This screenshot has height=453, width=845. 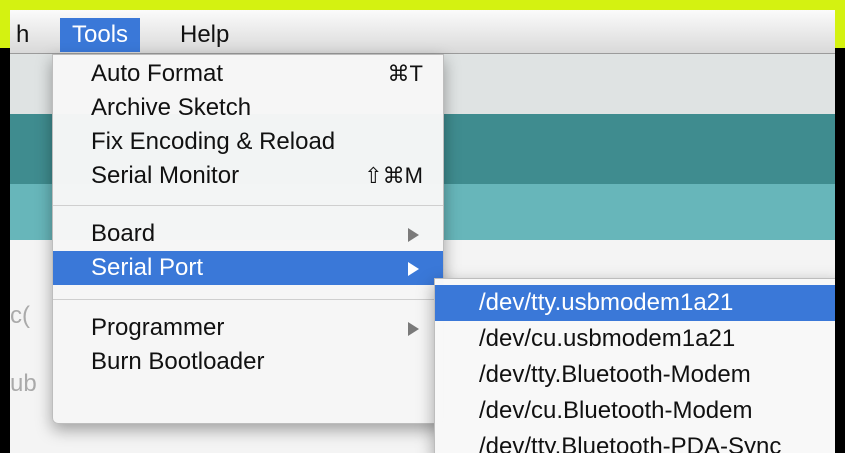 I want to click on shortcut-label: ⌘T, so click(x=405, y=73).